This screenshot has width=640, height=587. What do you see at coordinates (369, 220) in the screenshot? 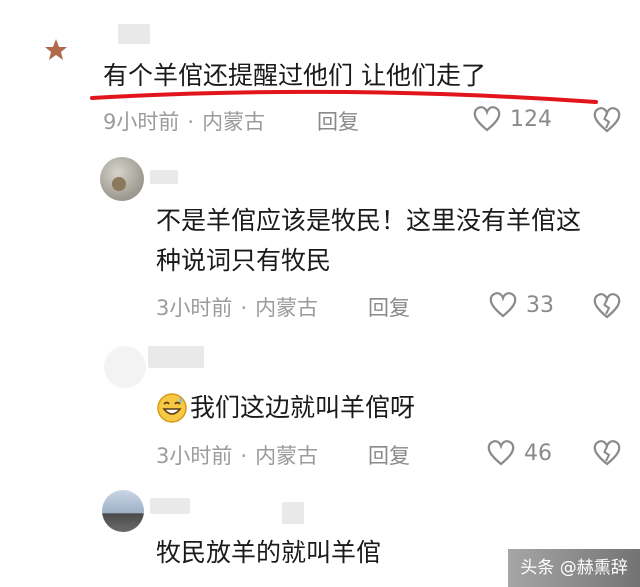
I see `comment-text-line-1: 不是羊倌应该是牧民！这里没有羊倌这` at bounding box center [369, 220].